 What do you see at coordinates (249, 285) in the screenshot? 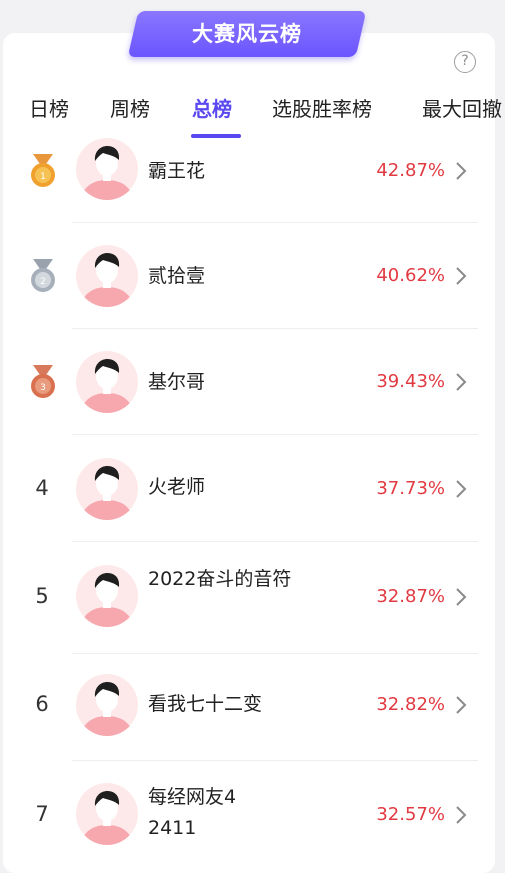
I see `ranking-row: 2 贰拾壹 40.62%` at bounding box center [249, 285].